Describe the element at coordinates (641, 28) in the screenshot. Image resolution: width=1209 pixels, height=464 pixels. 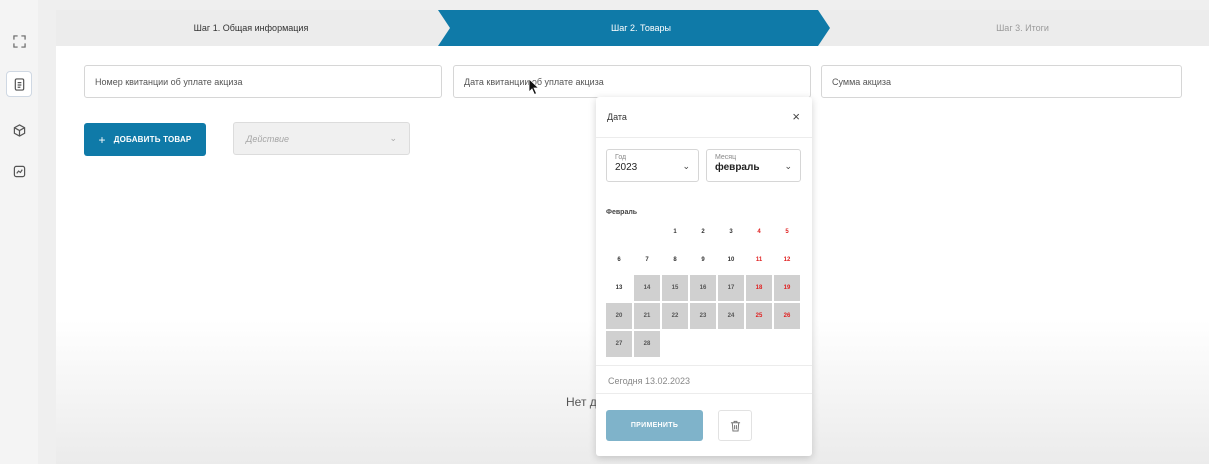
I see `step-2: Шаг 2. Товары` at that location.